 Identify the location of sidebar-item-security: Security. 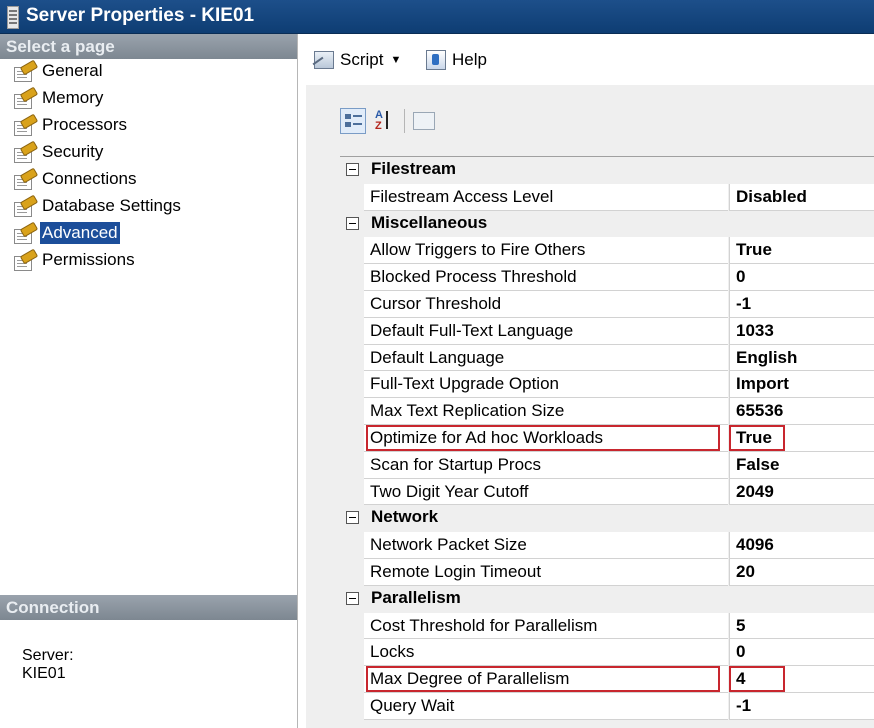
(148, 153).